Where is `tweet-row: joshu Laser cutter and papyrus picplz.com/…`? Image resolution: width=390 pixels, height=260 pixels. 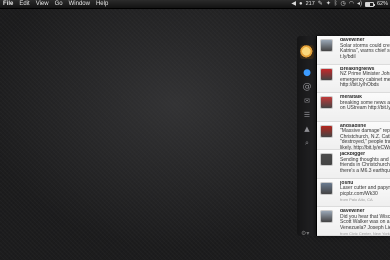
tweet-row: joshu Laser cutter and papyrus picplz.com/… is located at coordinates (353, 192).